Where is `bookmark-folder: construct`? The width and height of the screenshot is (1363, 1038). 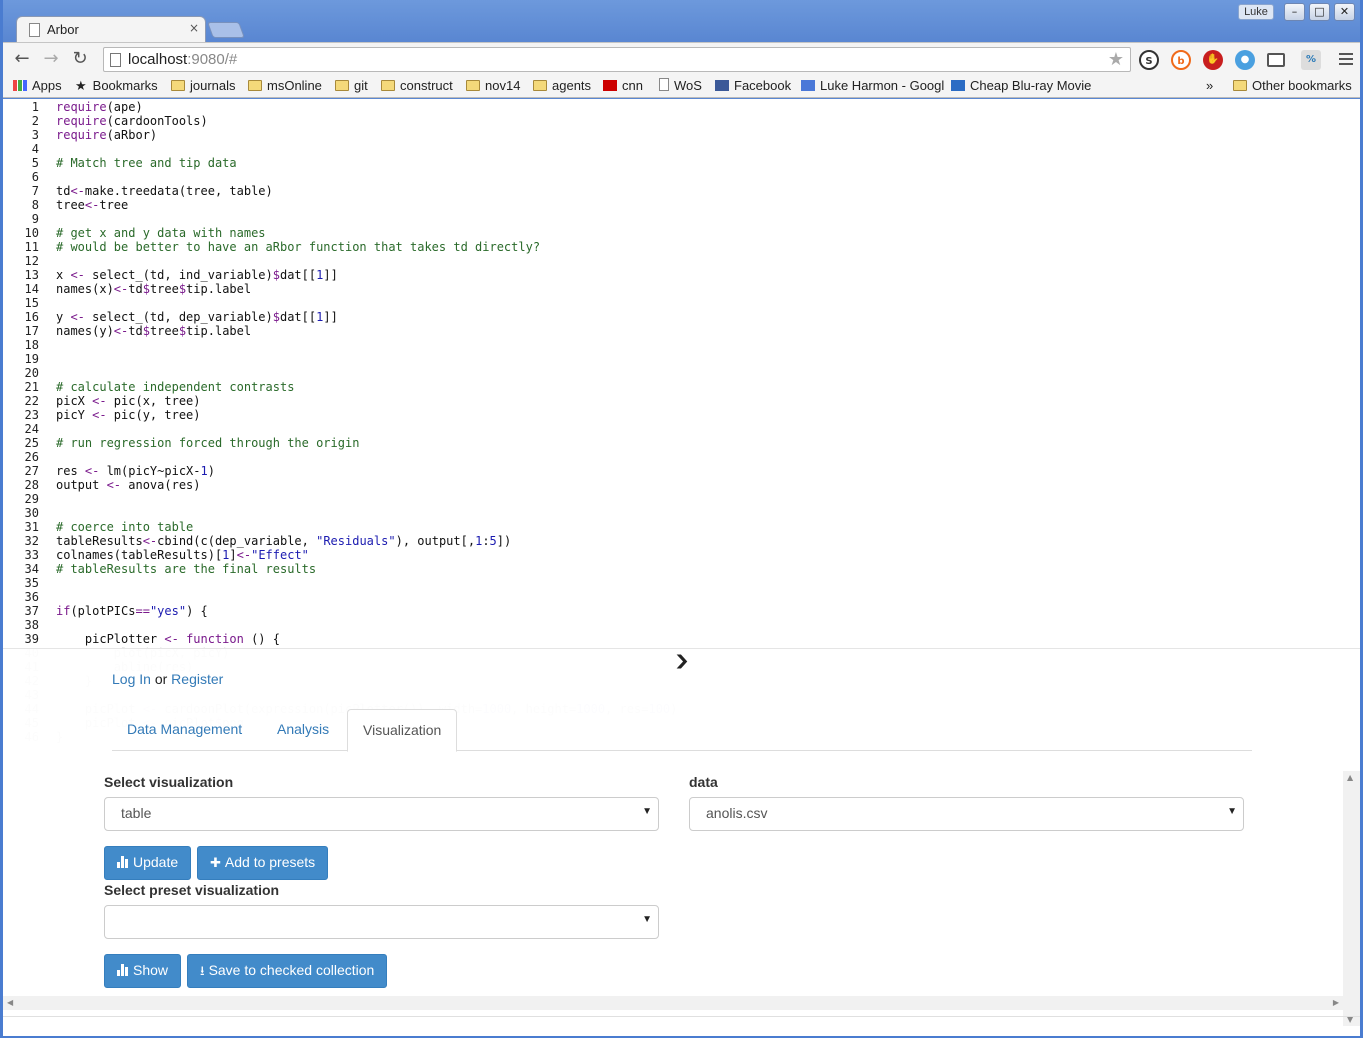 bookmark-folder: construct is located at coordinates (417, 85).